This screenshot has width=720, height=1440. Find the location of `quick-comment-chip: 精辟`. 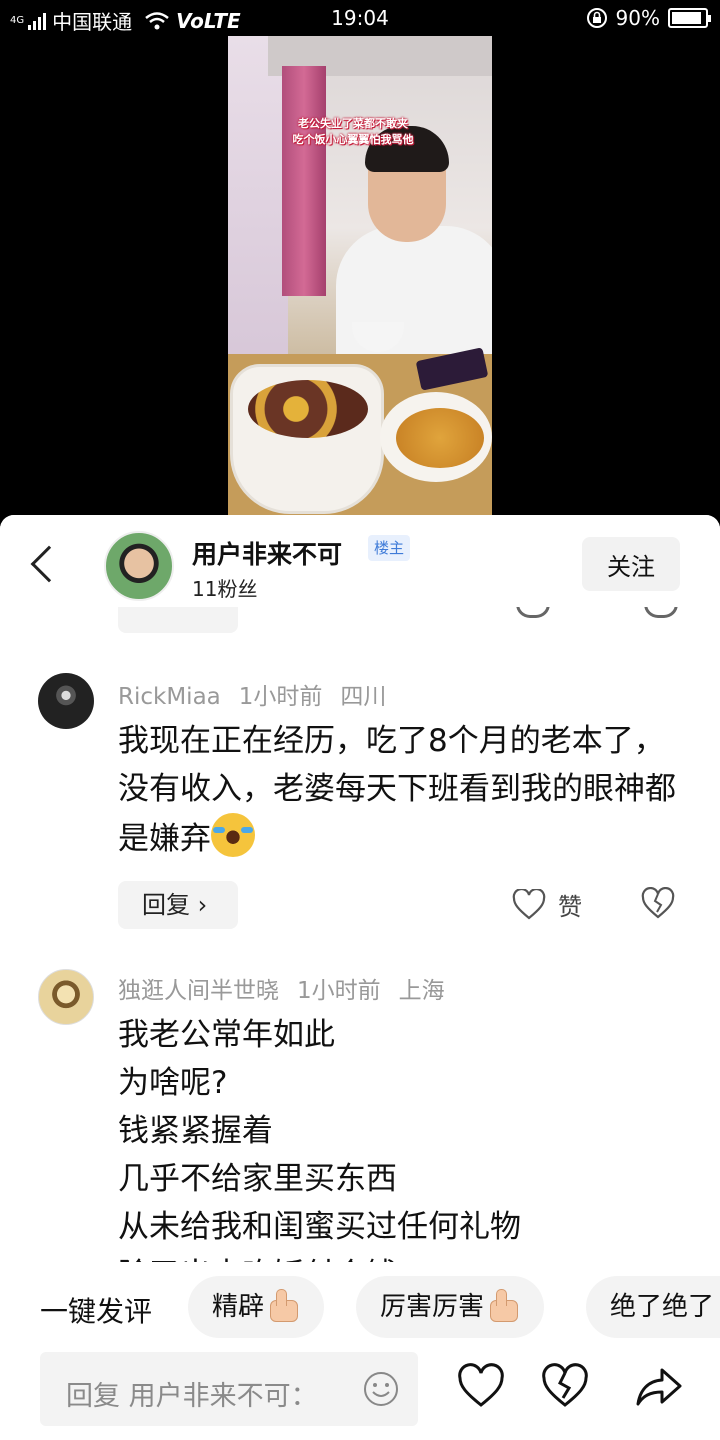

quick-comment-chip: 精辟 is located at coordinates (256, 1307).